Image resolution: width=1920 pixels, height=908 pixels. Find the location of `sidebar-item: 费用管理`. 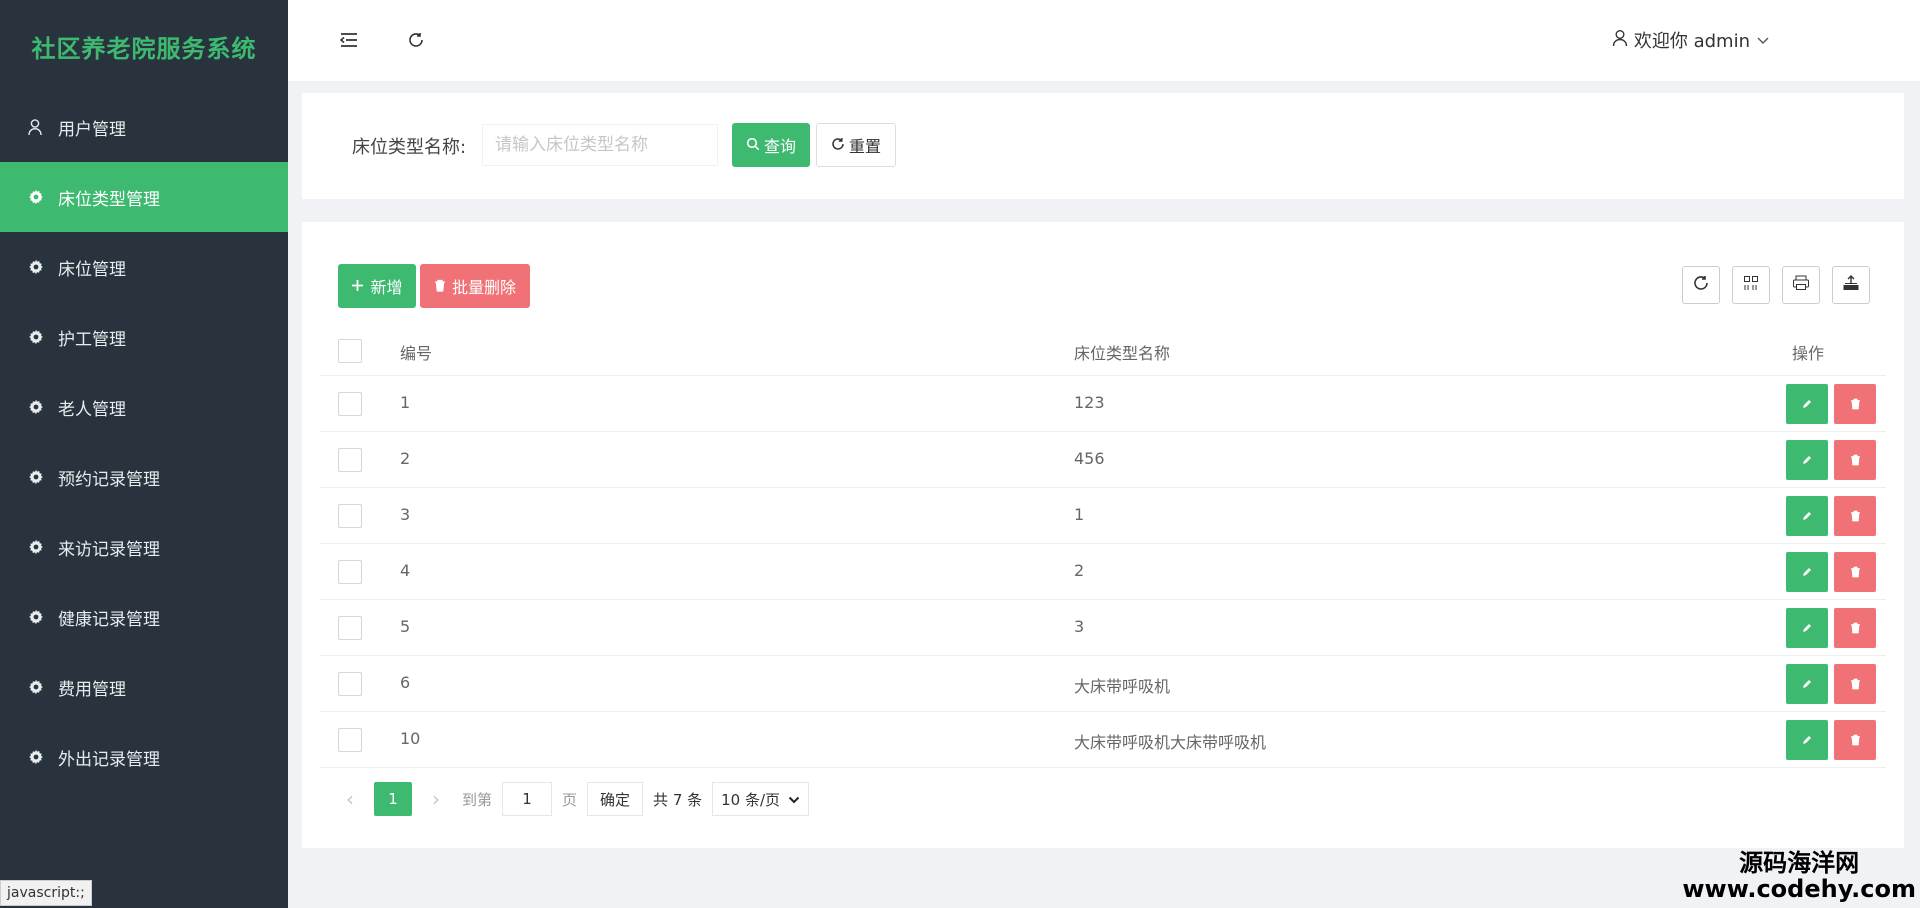

sidebar-item: 费用管理 is located at coordinates (144, 687).